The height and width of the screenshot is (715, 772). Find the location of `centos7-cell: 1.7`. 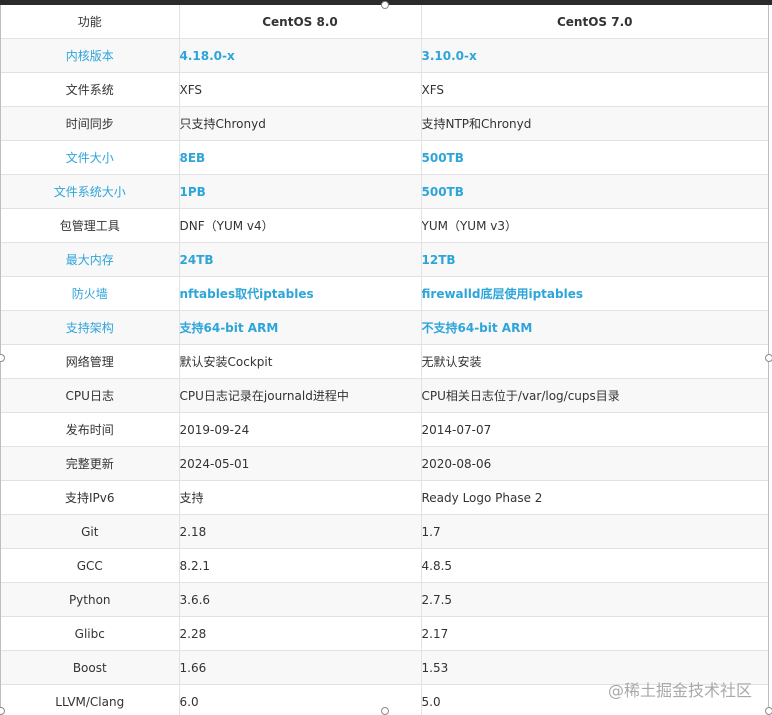

centos7-cell: 1.7 is located at coordinates (594, 531).